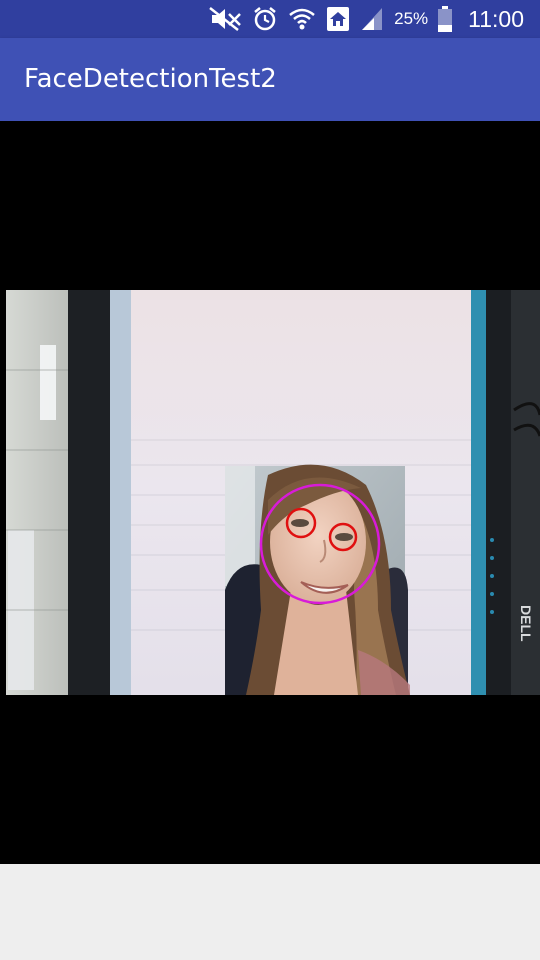  I want to click on home-network-icon, so click(338, 19).